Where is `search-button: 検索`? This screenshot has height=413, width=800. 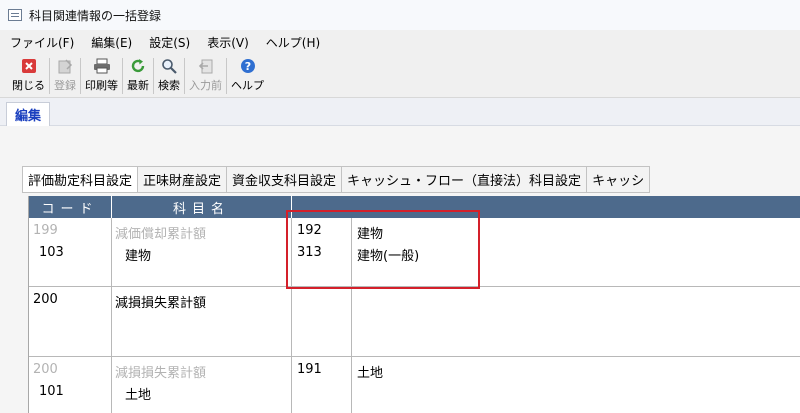 search-button: 検索 is located at coordinates (169, 75).